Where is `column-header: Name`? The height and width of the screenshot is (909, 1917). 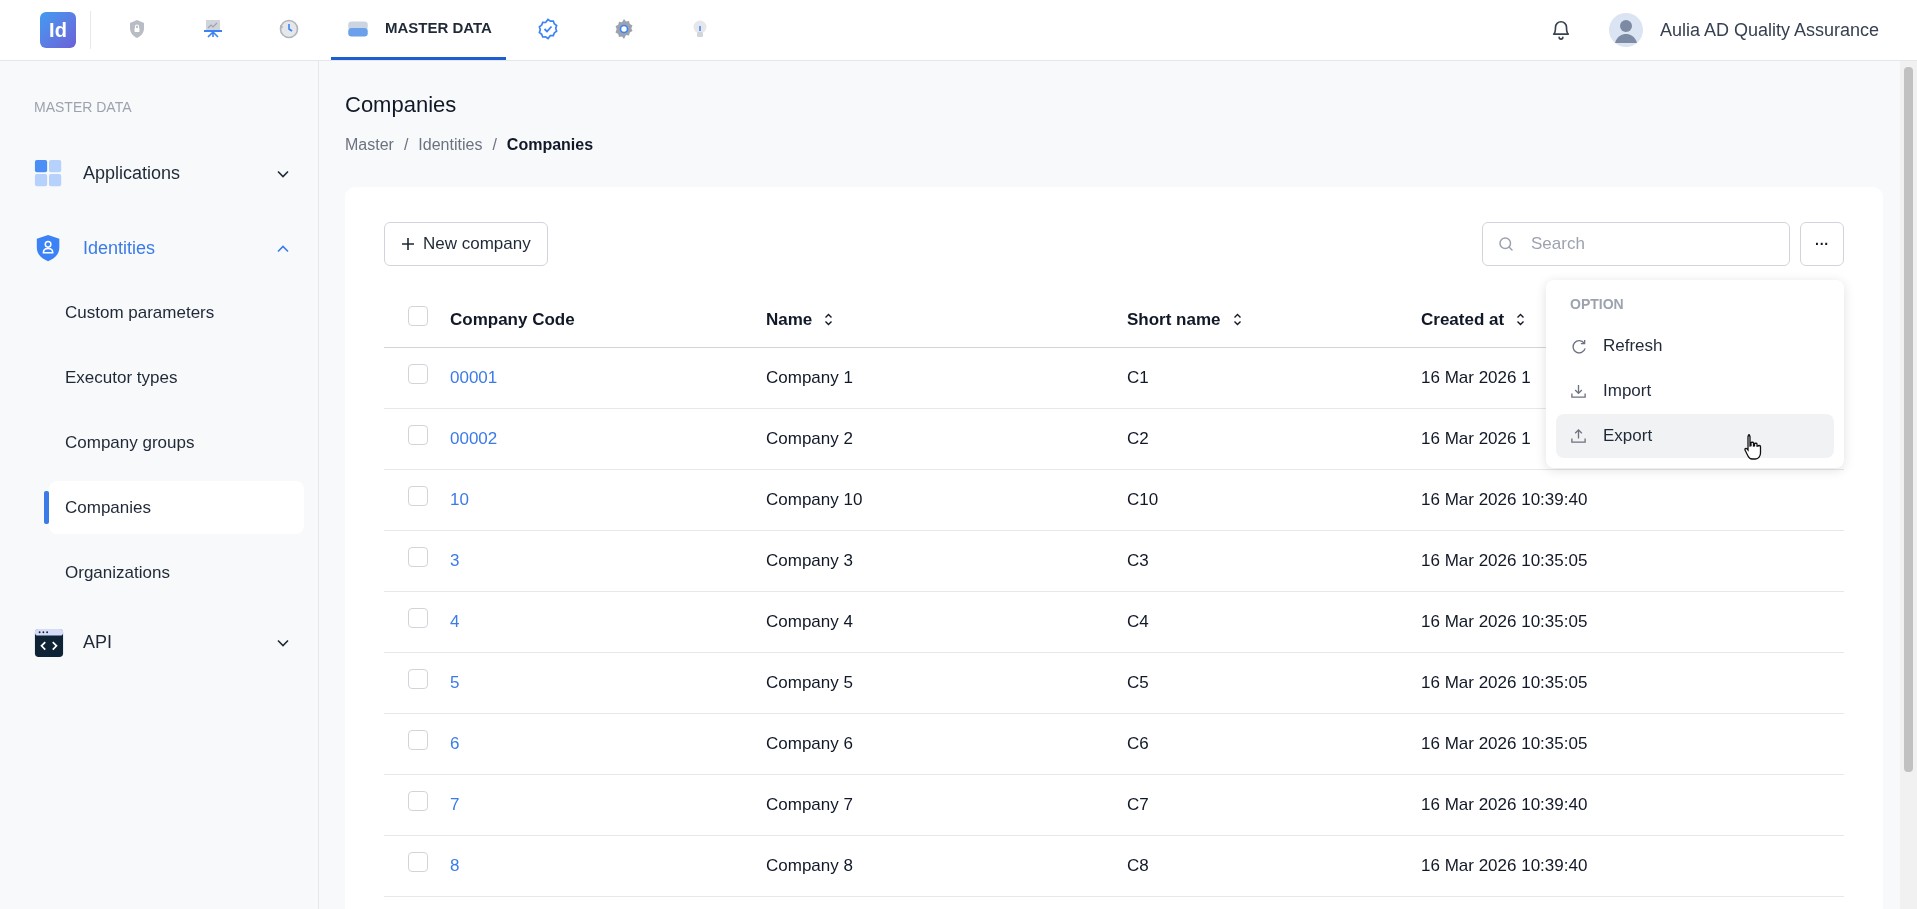
column-header: Name is located at coordinates (800, 319).